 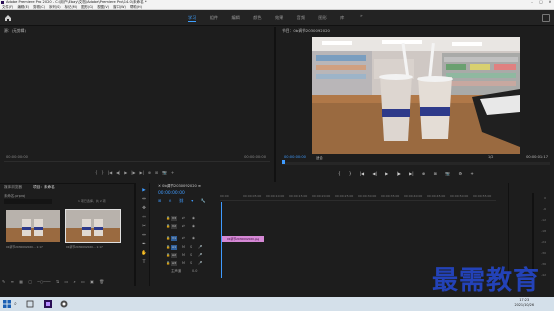 I want to click on track-name: A3, so click(x=174, y=263).